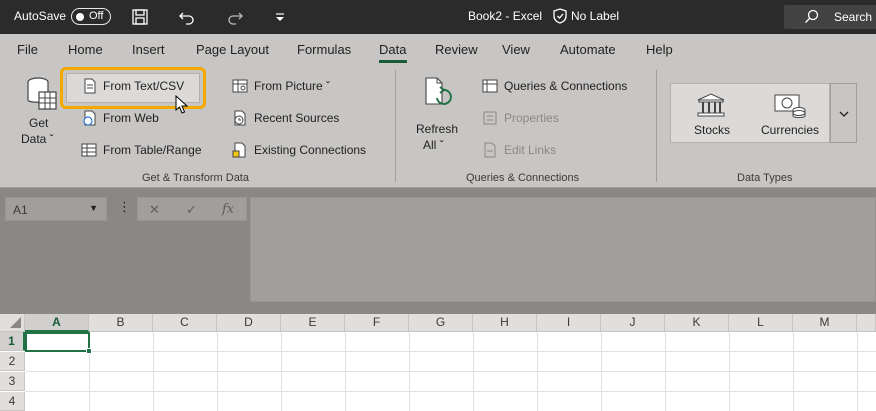  What do you see at coordinates (39, 123) in the screenshot?
I see `get-data-label-1: Get` at bounding box center [39, 123].